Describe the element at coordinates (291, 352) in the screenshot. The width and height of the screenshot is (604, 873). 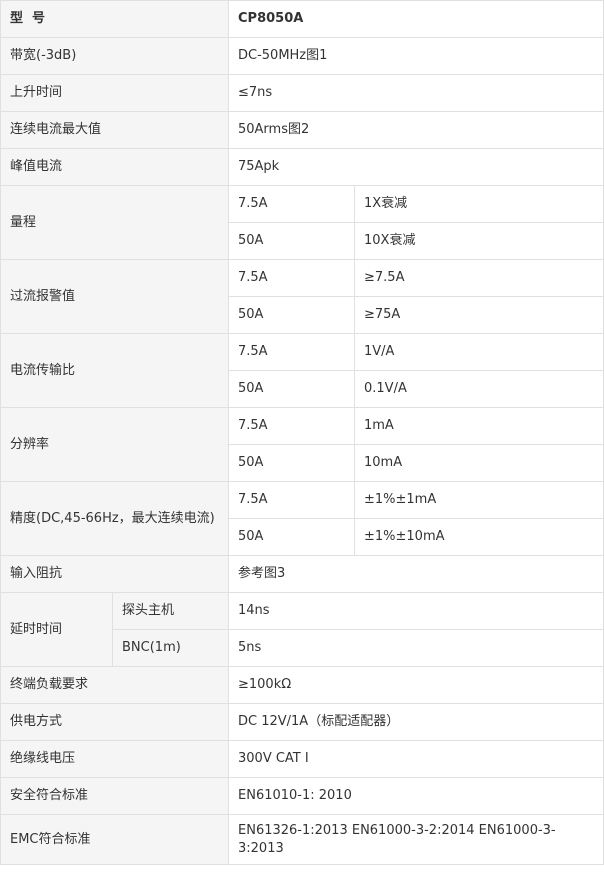
I see `transfer-ratio-sub-a: 7.5A` at that location.